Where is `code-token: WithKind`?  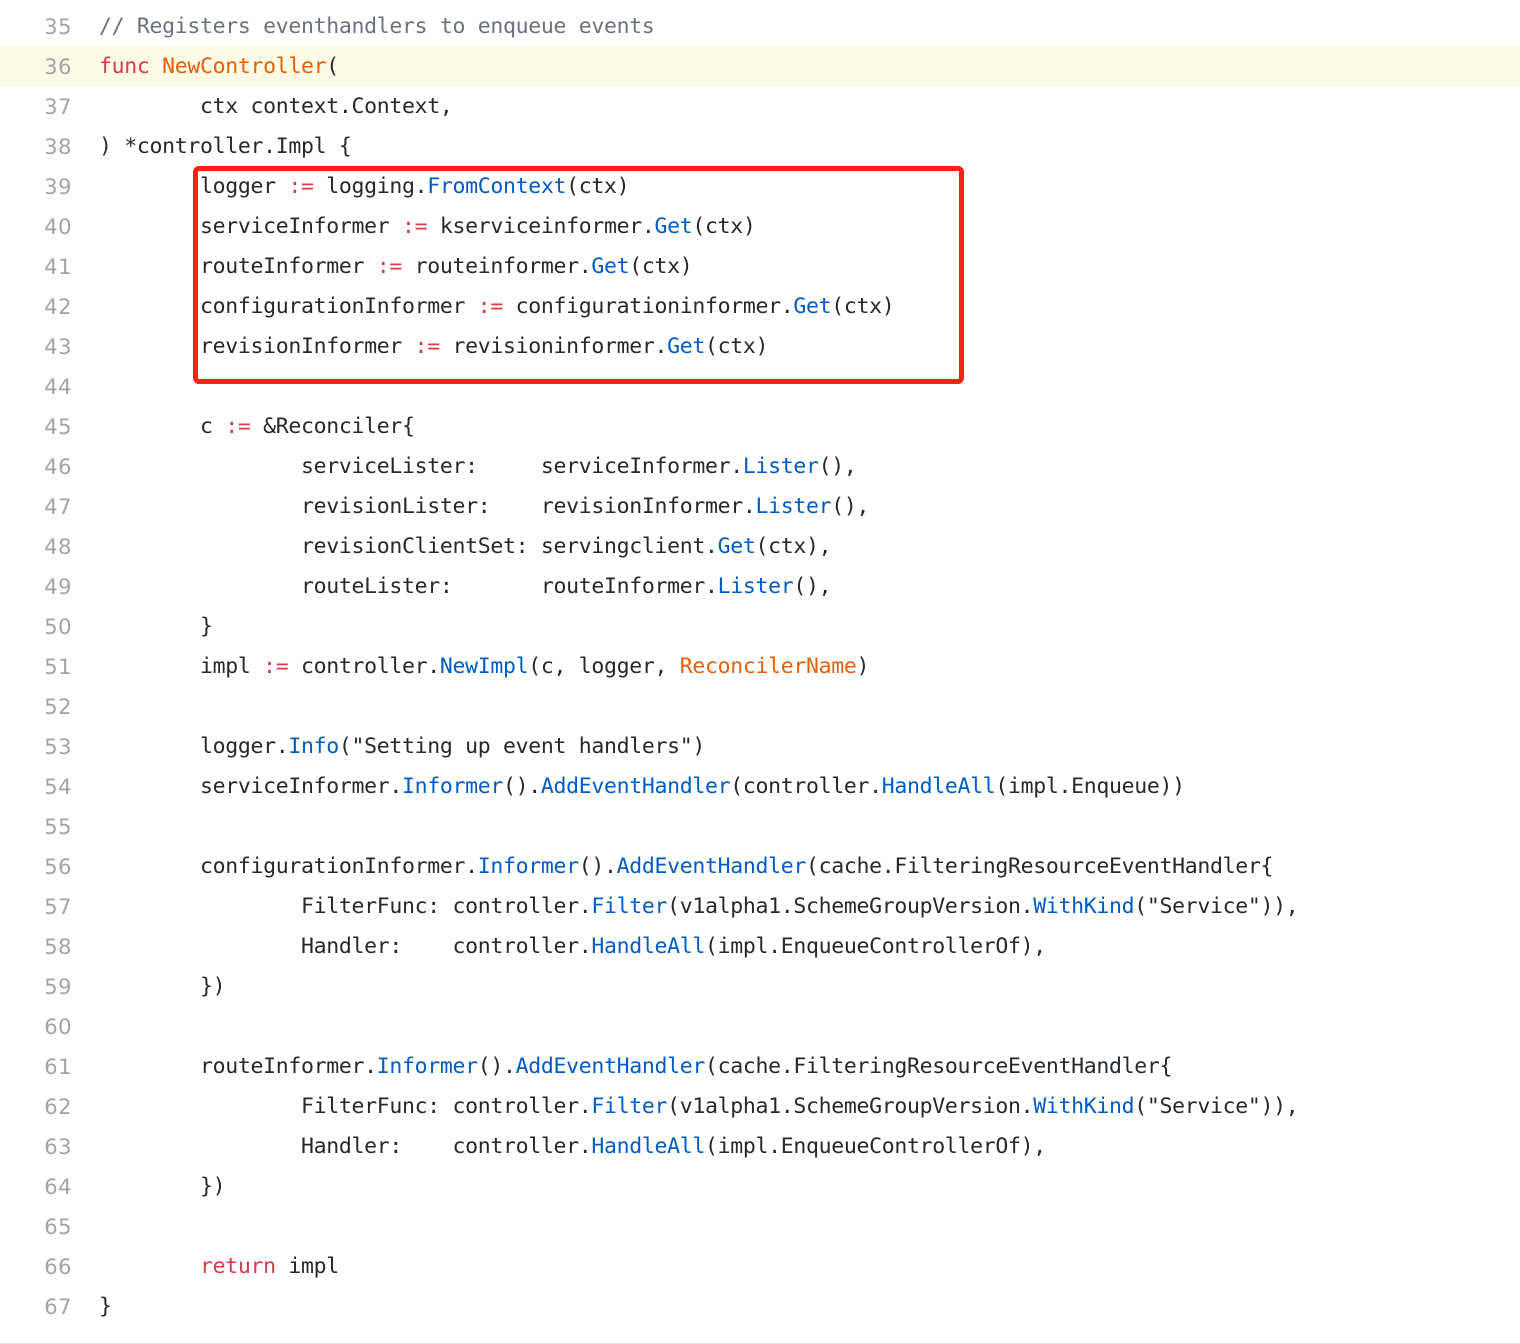
code-token: WithKind is located at coordinates (1084, 1106).